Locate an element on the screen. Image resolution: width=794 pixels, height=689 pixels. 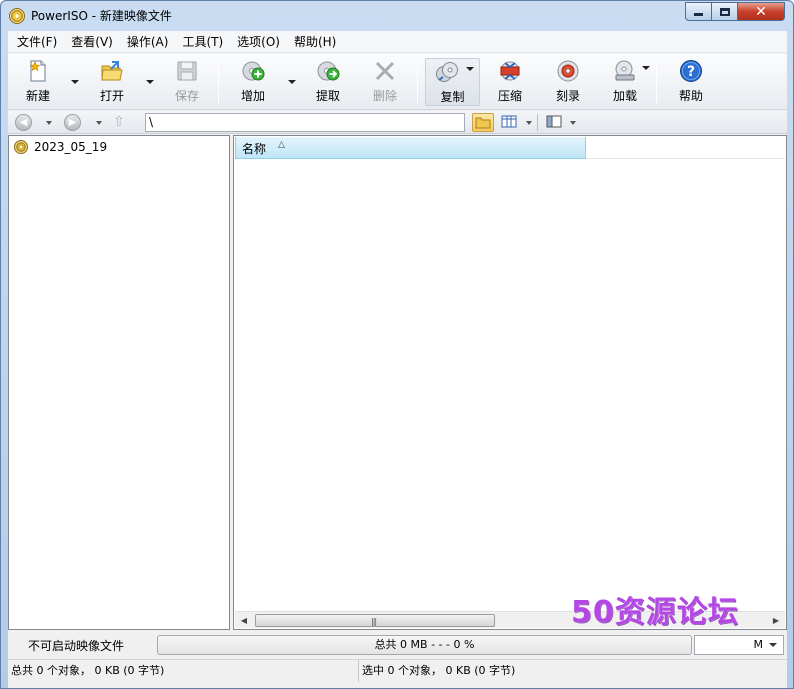
open-button: 打开 is located at coordinates (112, 82).